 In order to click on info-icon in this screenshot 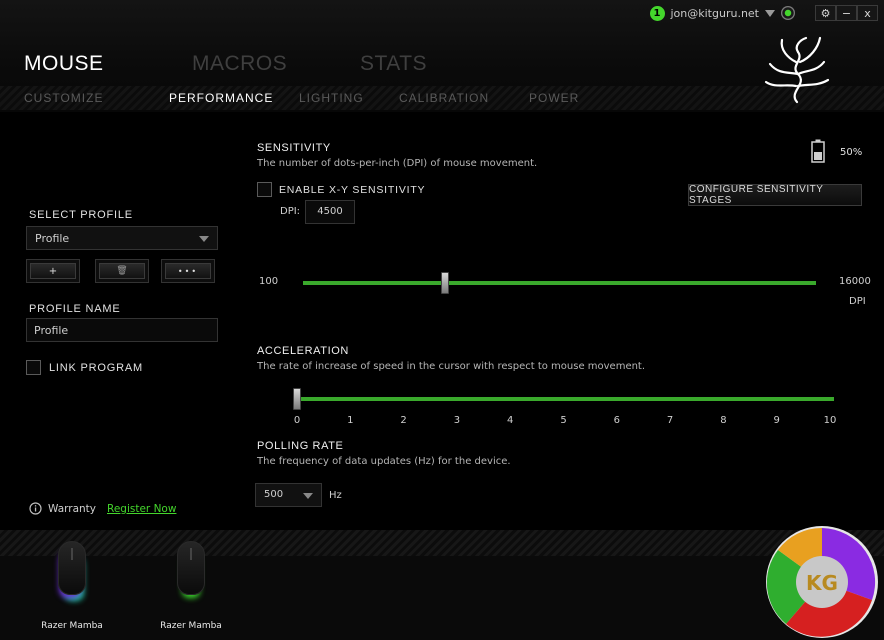, I will do `click(35, 508)`.